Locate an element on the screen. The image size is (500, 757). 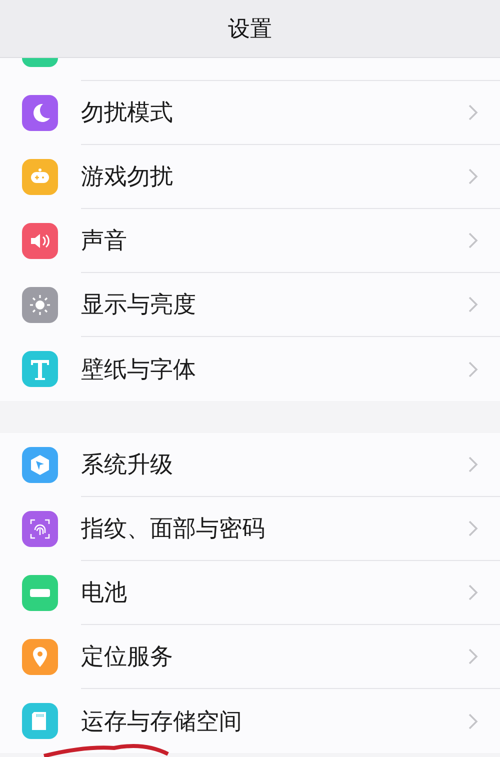
row-label: 壁纸与字体 is located at coordinates (274, 369).